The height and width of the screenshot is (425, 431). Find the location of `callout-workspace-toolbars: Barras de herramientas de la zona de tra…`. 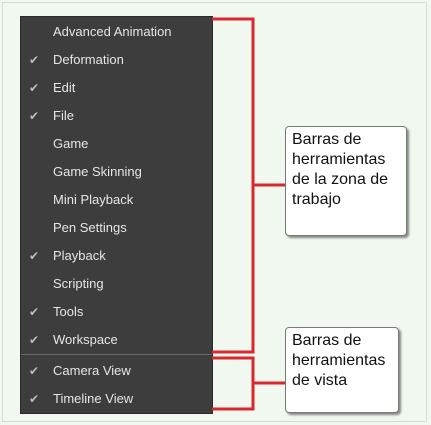

callout-workspace-toolbars: Barras de herramientas de la zona de tra… is located at coordinates (346, 181).